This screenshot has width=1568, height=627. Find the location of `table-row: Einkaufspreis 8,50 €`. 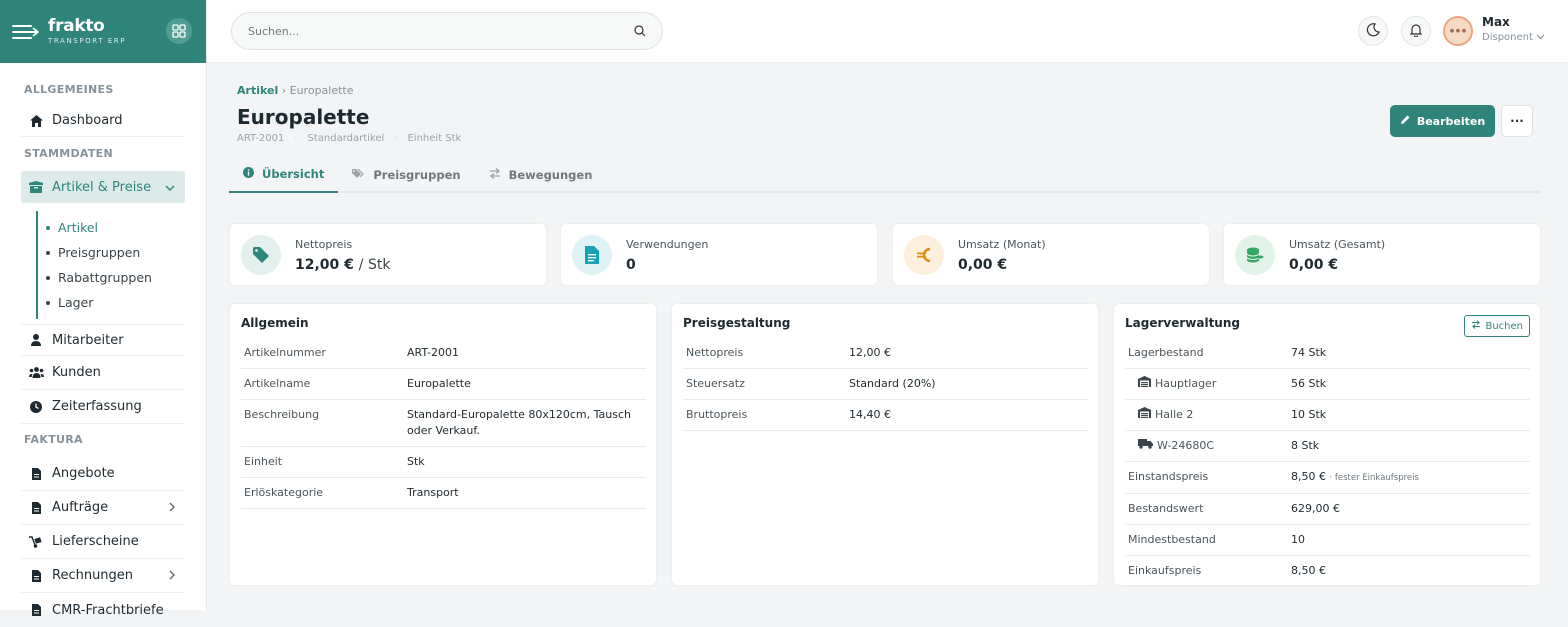

table-row: Einkaufspreis 8,50 € is located at coordinates (1327, 571).